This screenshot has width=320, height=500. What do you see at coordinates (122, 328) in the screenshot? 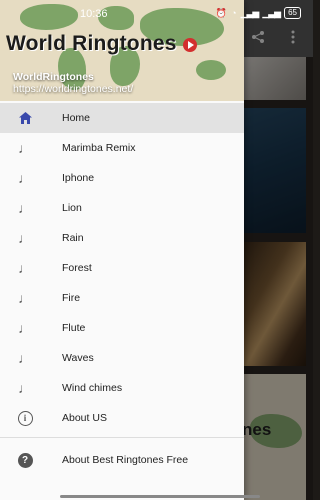
I see `menu-item-flute: ♩ Flute` at bounding box center [122, 328].